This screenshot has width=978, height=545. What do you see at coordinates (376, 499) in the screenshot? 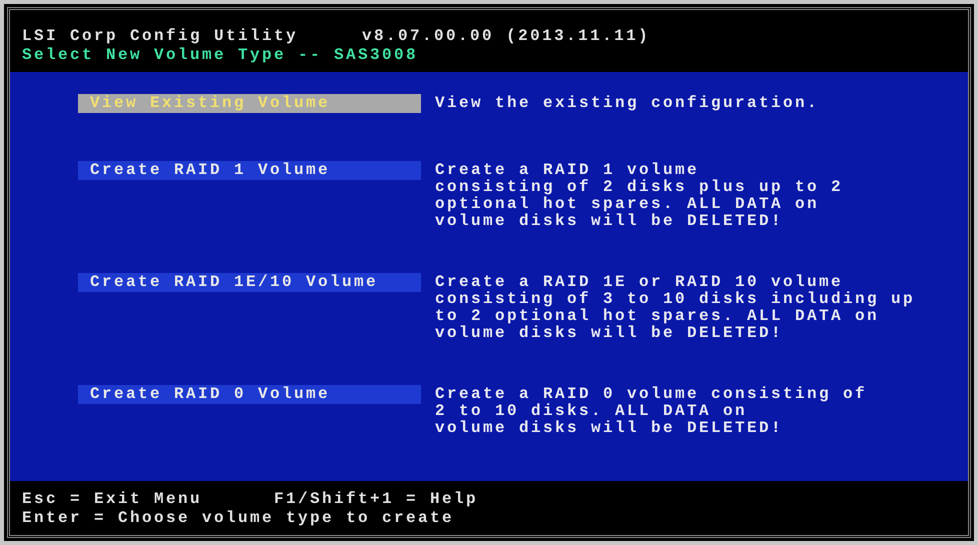
I see `key-hint: F1/Shift+1 = Help` at bounding box center [376, 499].